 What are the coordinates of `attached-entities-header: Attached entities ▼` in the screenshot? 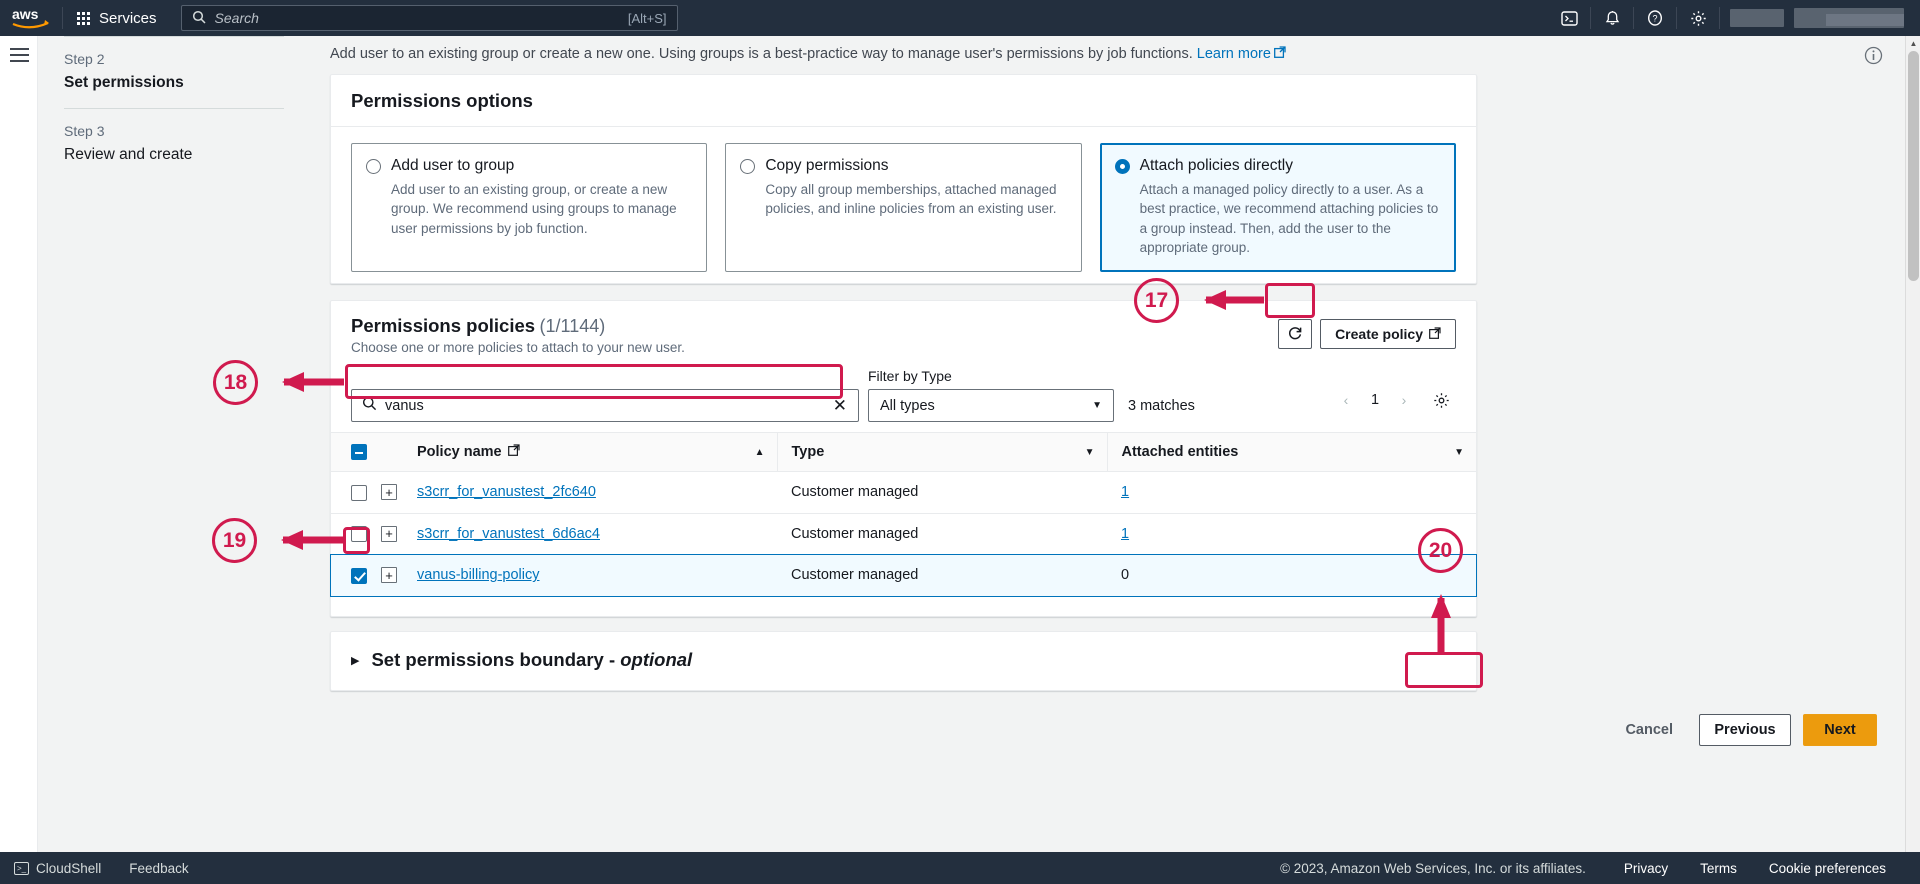 It's located at (1291, 452).